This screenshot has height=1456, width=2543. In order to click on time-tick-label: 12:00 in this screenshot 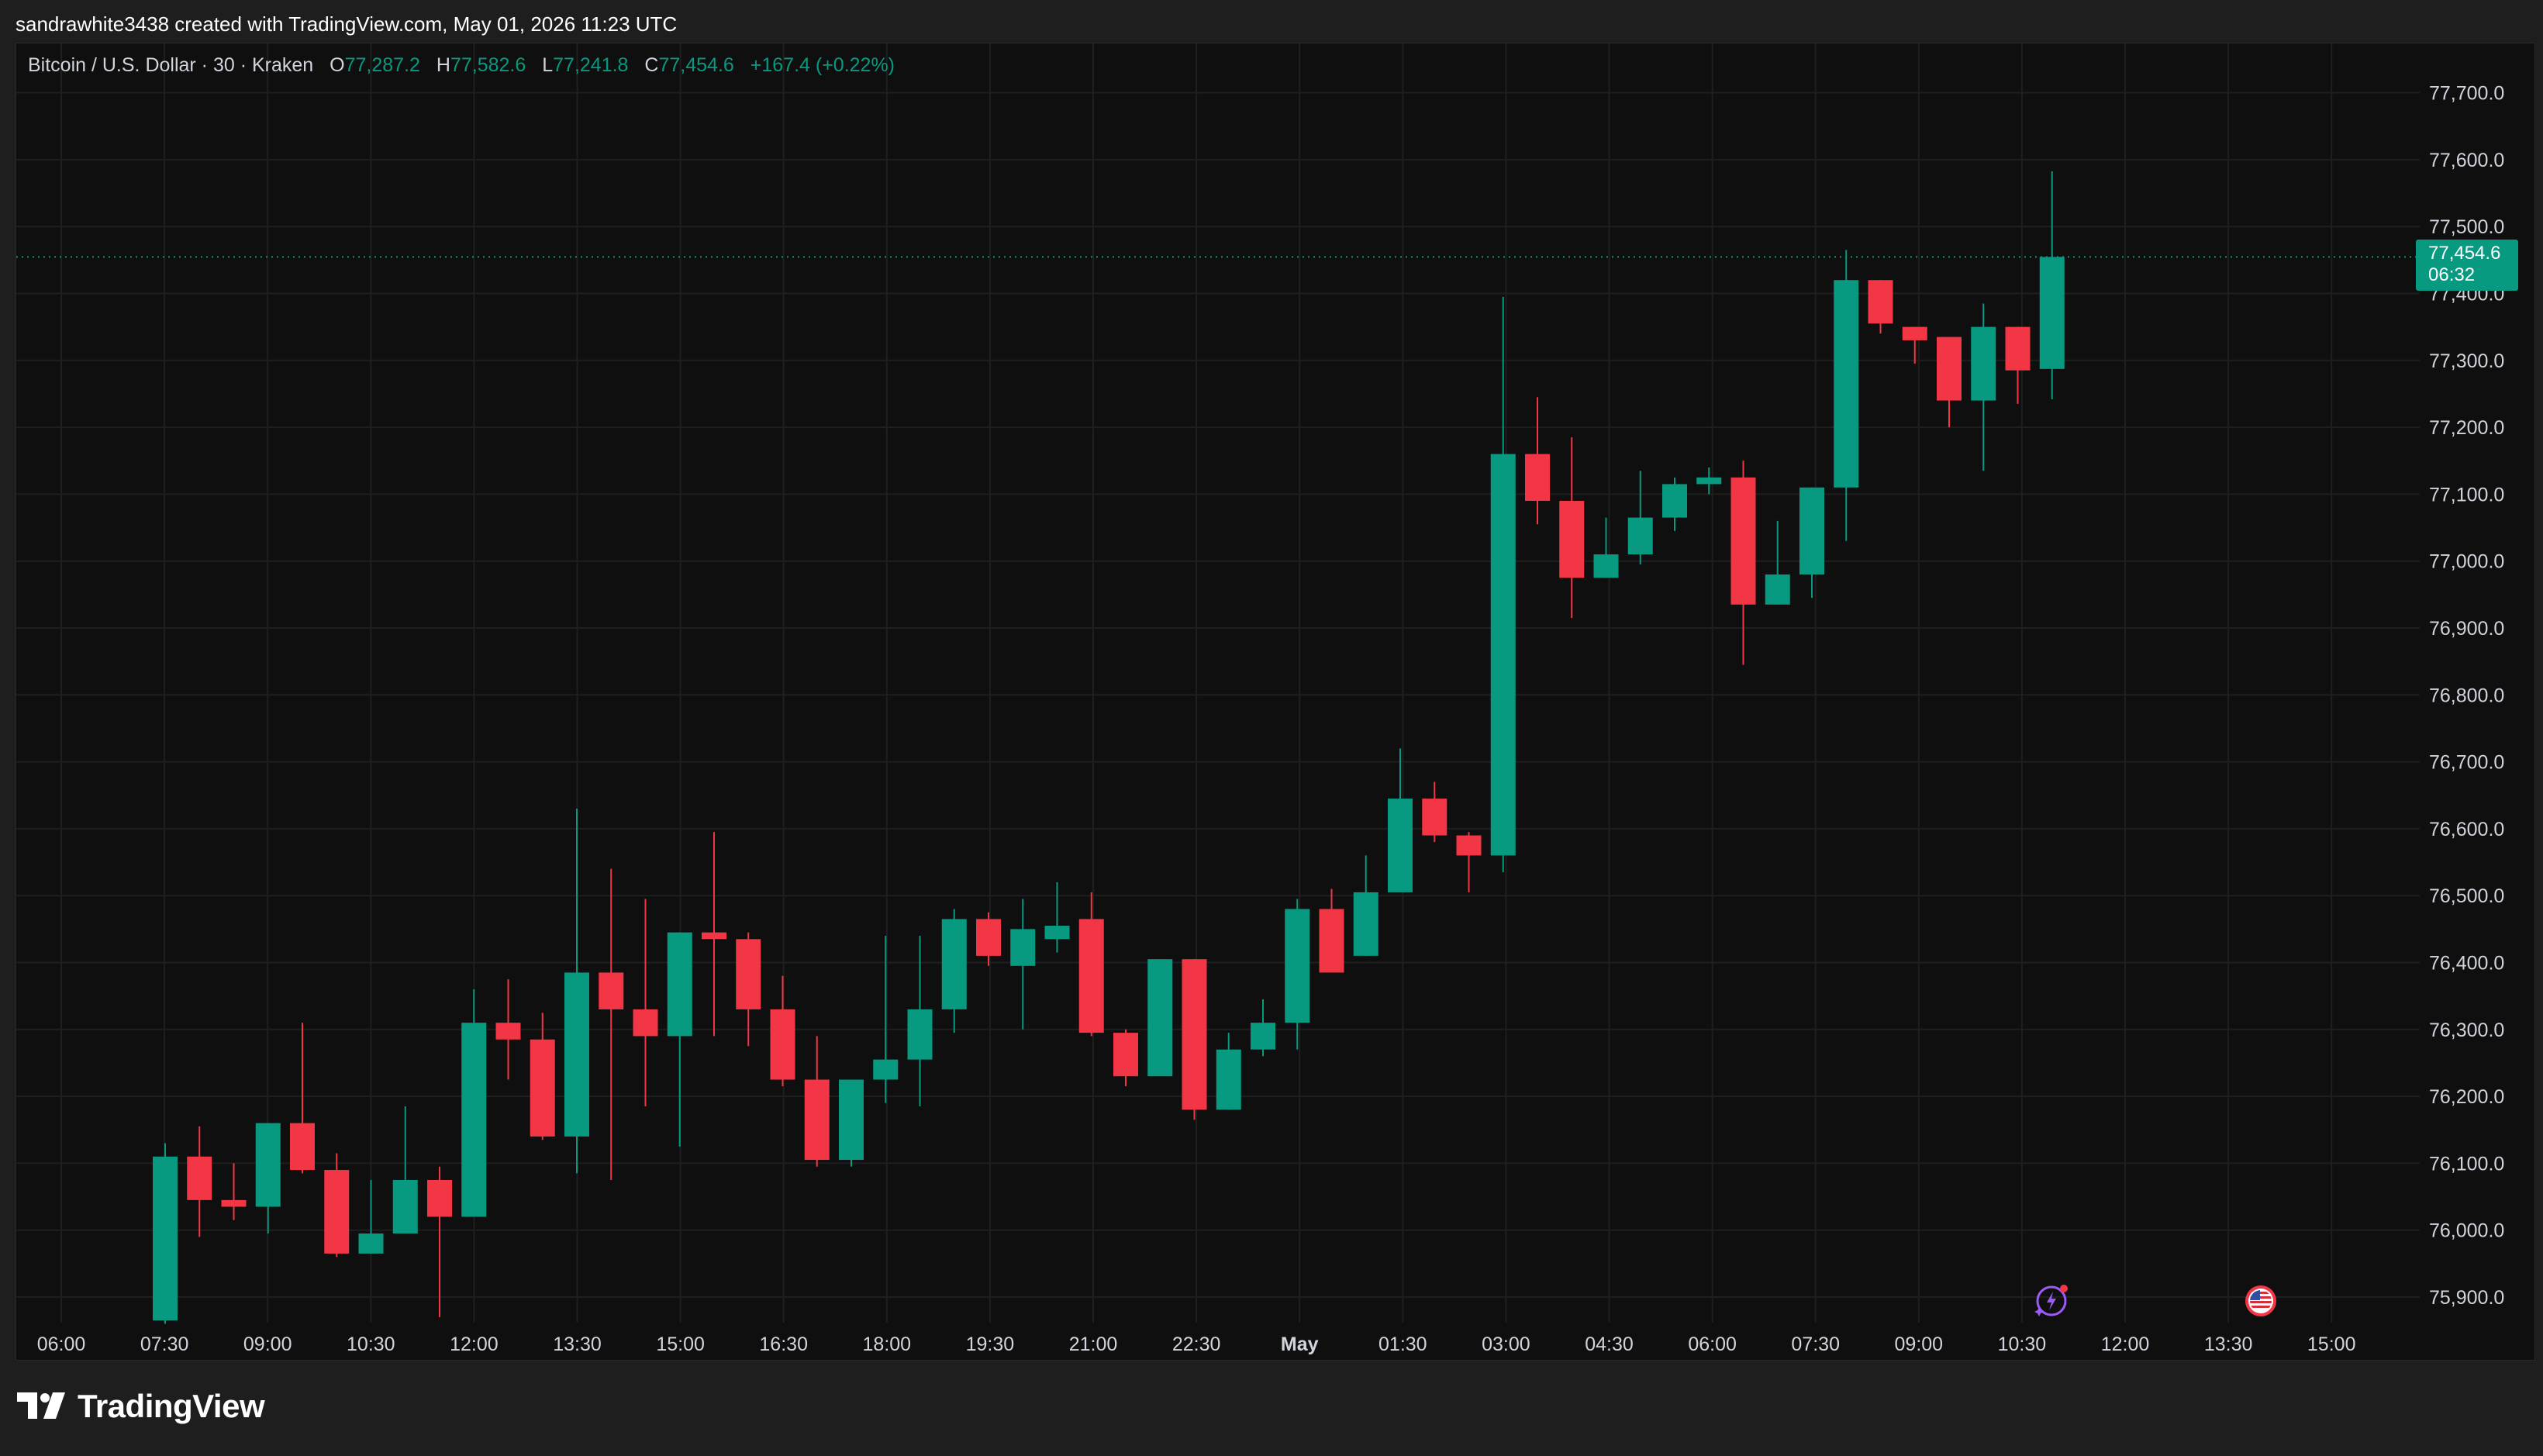, I will do `click(2125, 1345)`.